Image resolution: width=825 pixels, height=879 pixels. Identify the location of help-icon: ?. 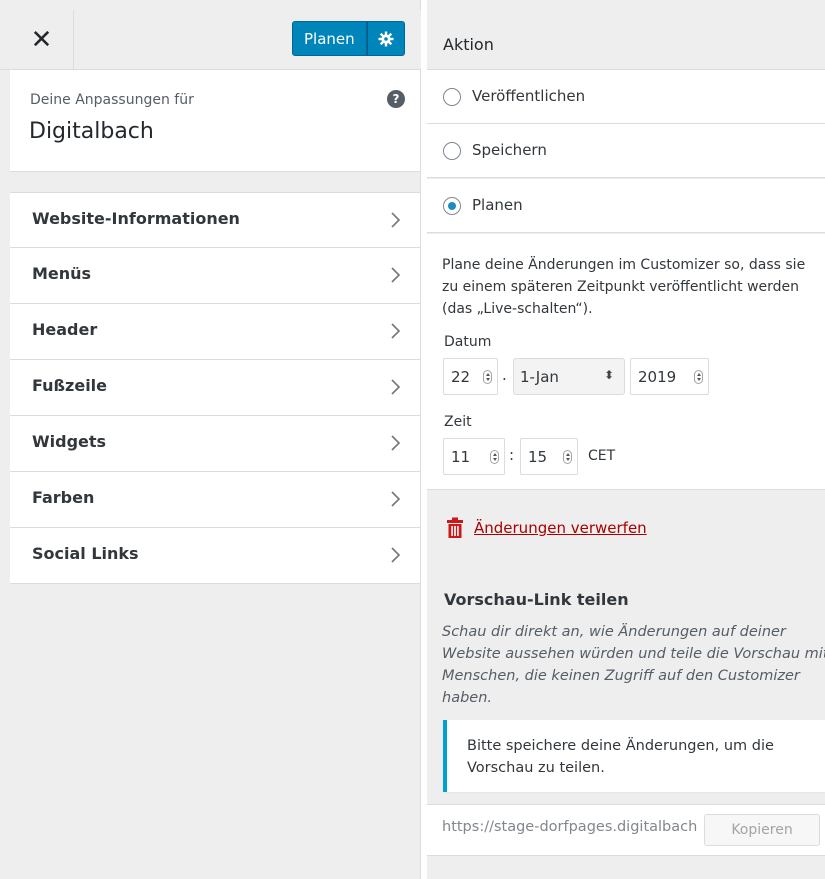
(396, 99).